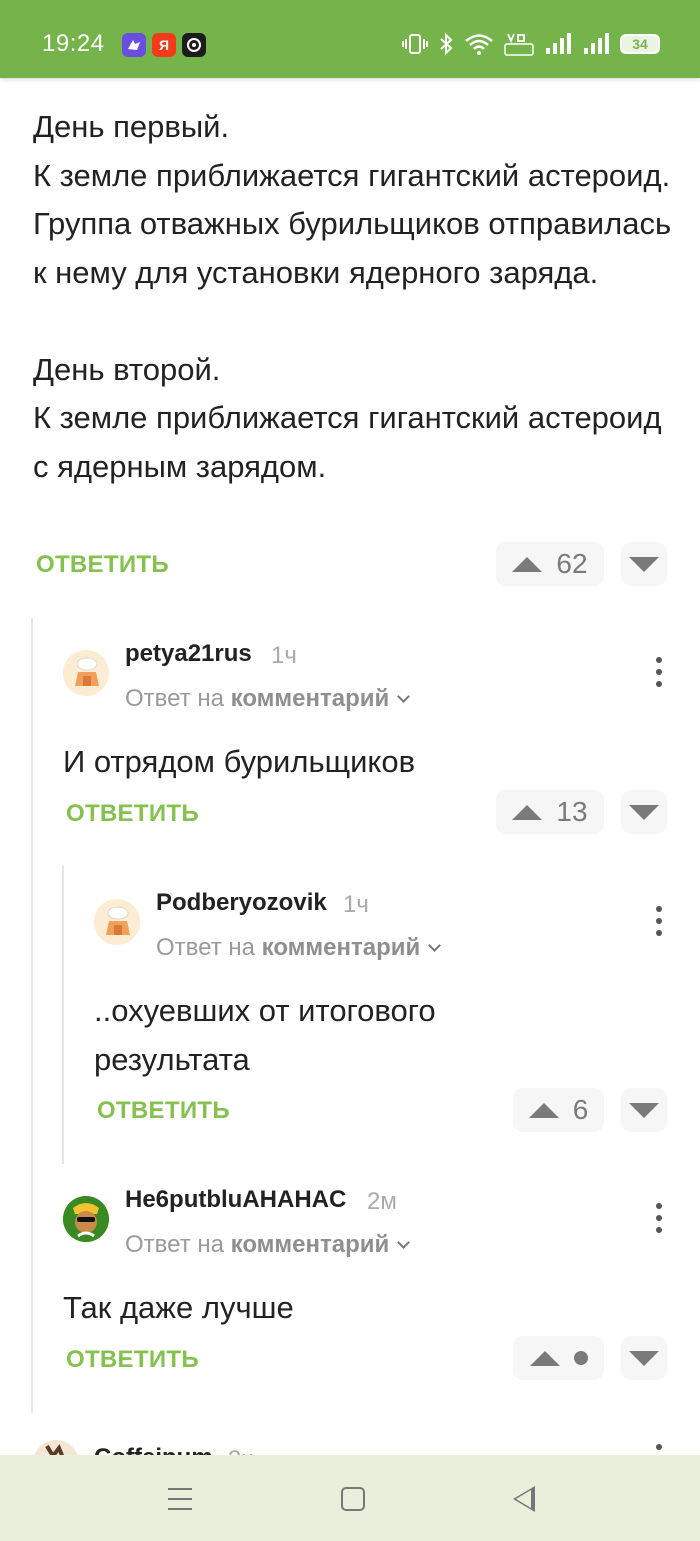 This screenshot has height=1541, width=700. What do you see at coordinates (194, 45) in the screenshot?
I see `vpn-icon` at bounding box center [194, 45].